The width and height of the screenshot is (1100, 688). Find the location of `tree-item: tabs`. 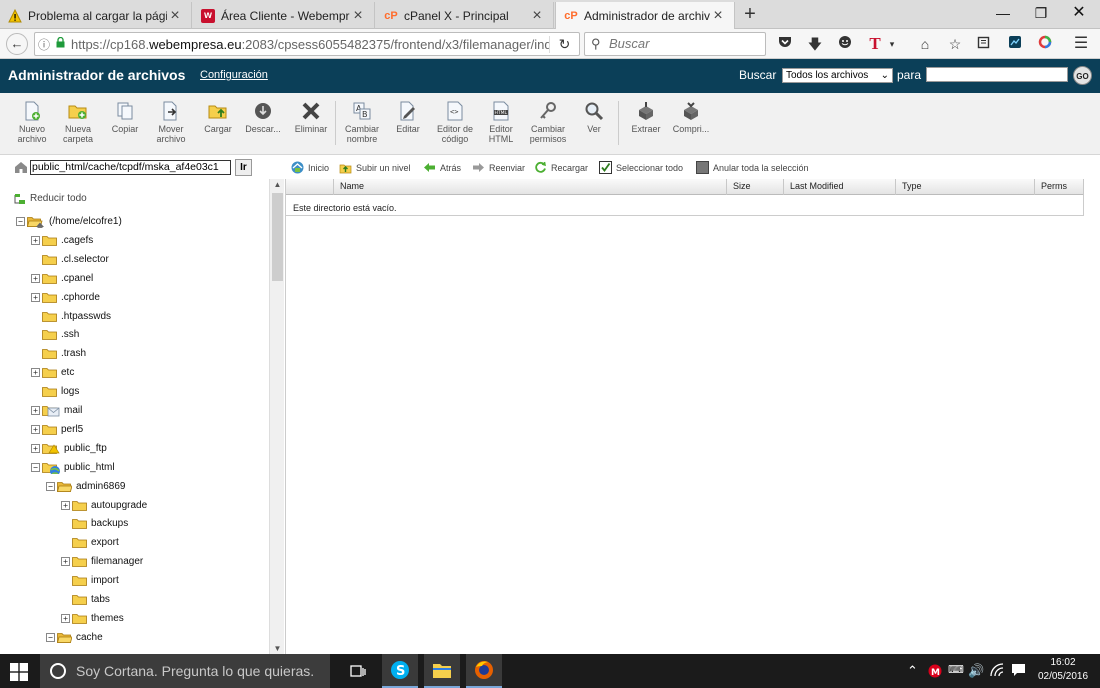

tree-item: tabs is located at coordinates (85, 599).